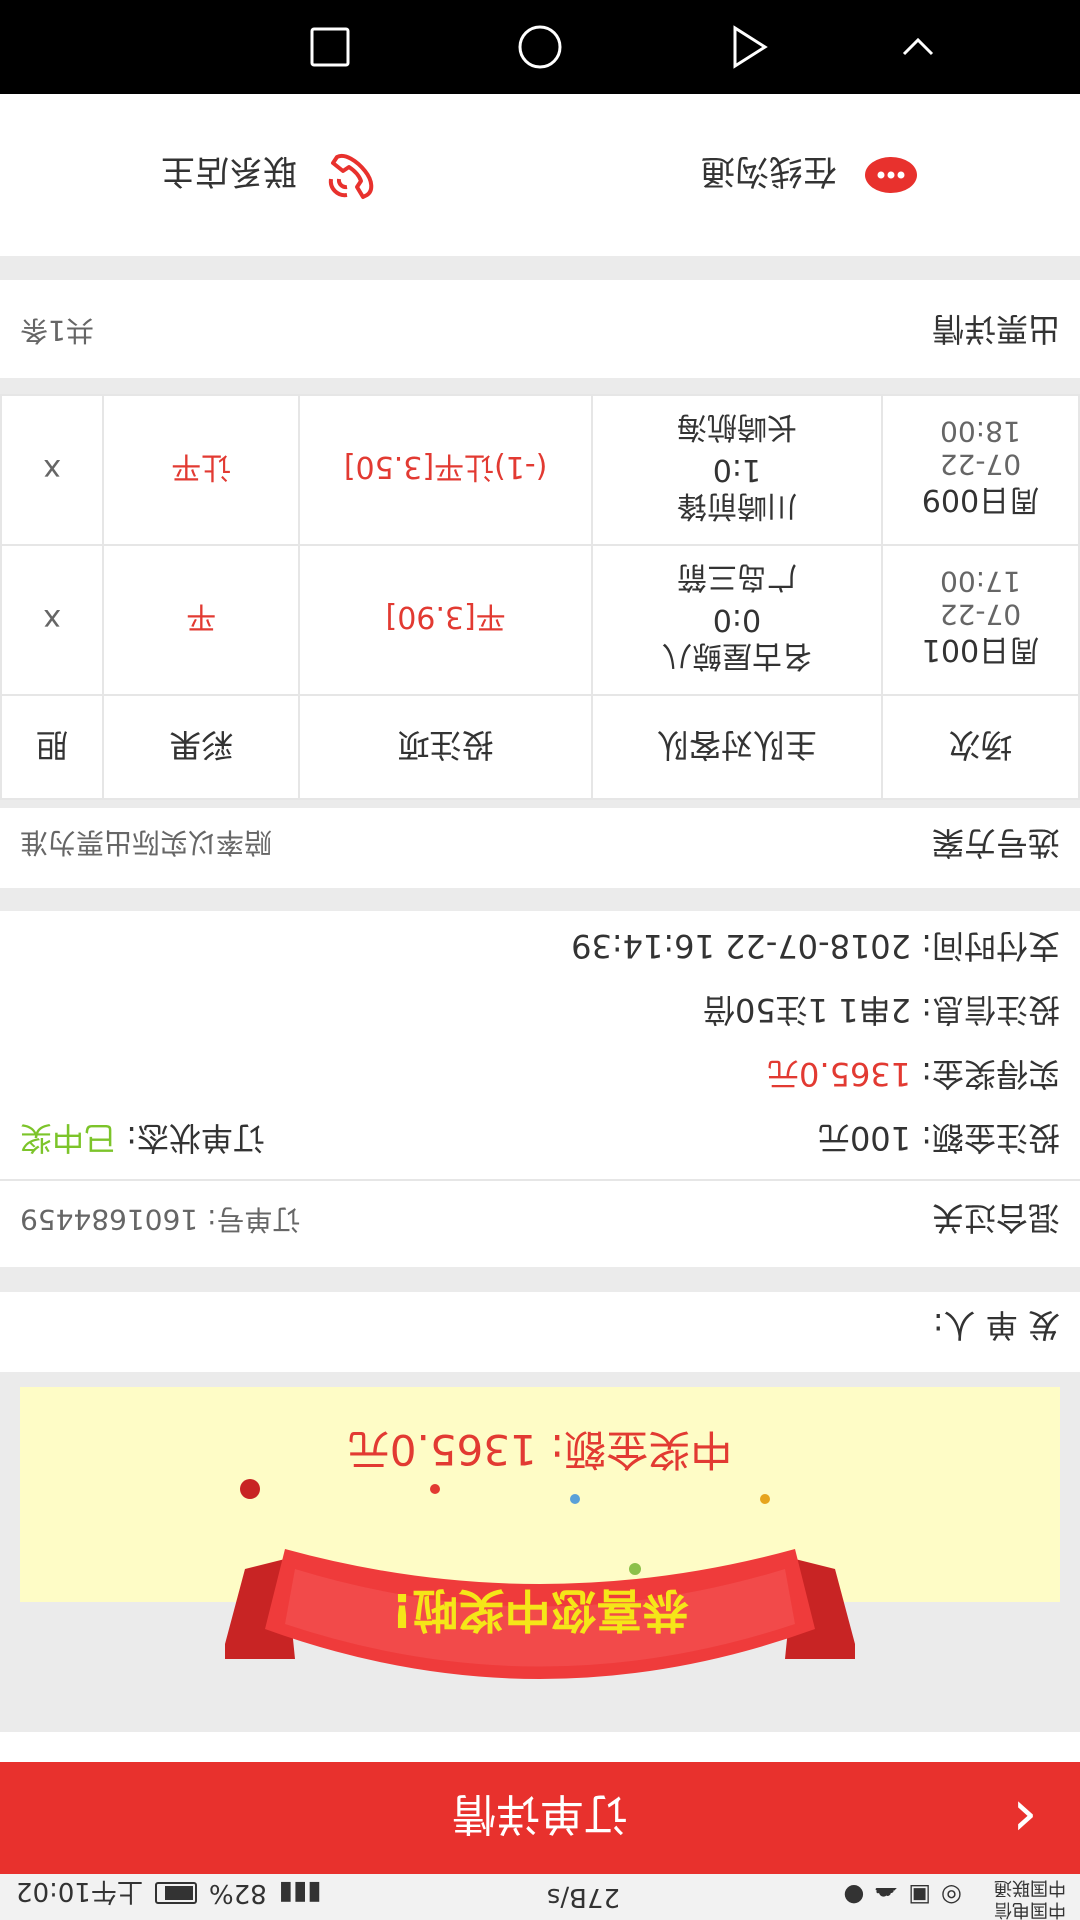 The width and height of the screenshot is (1080, 1920). I want to click on nav-recents-button, so click(330, 47).